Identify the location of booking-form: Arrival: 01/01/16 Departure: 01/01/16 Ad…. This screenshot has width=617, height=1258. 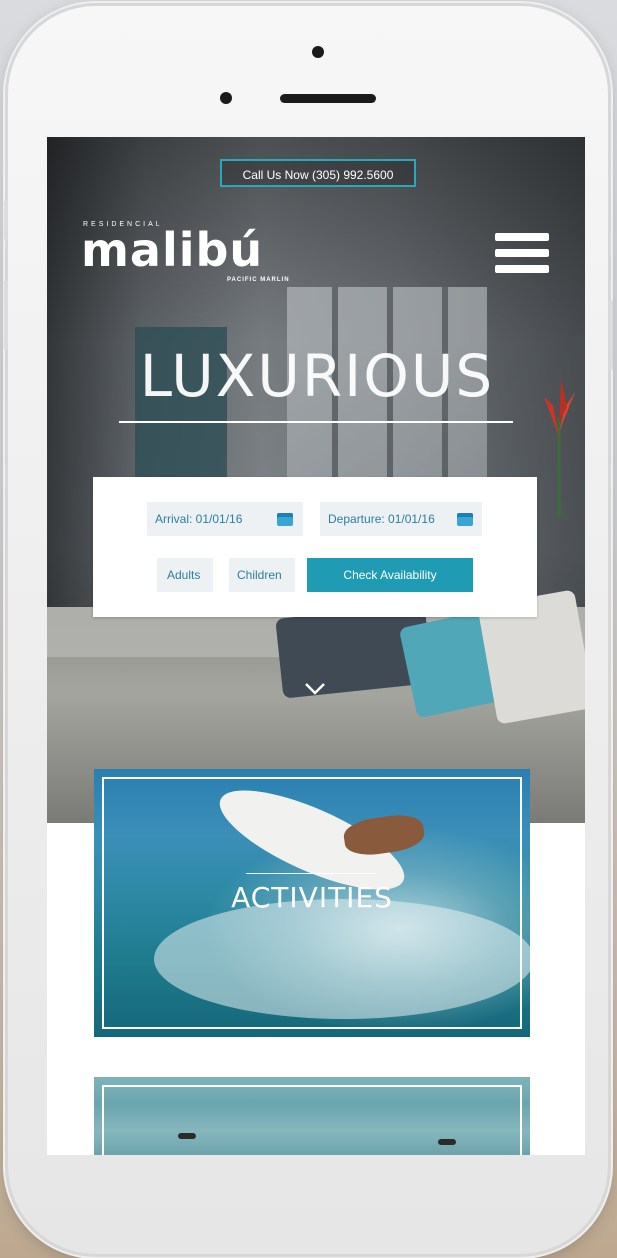
(315, 547).